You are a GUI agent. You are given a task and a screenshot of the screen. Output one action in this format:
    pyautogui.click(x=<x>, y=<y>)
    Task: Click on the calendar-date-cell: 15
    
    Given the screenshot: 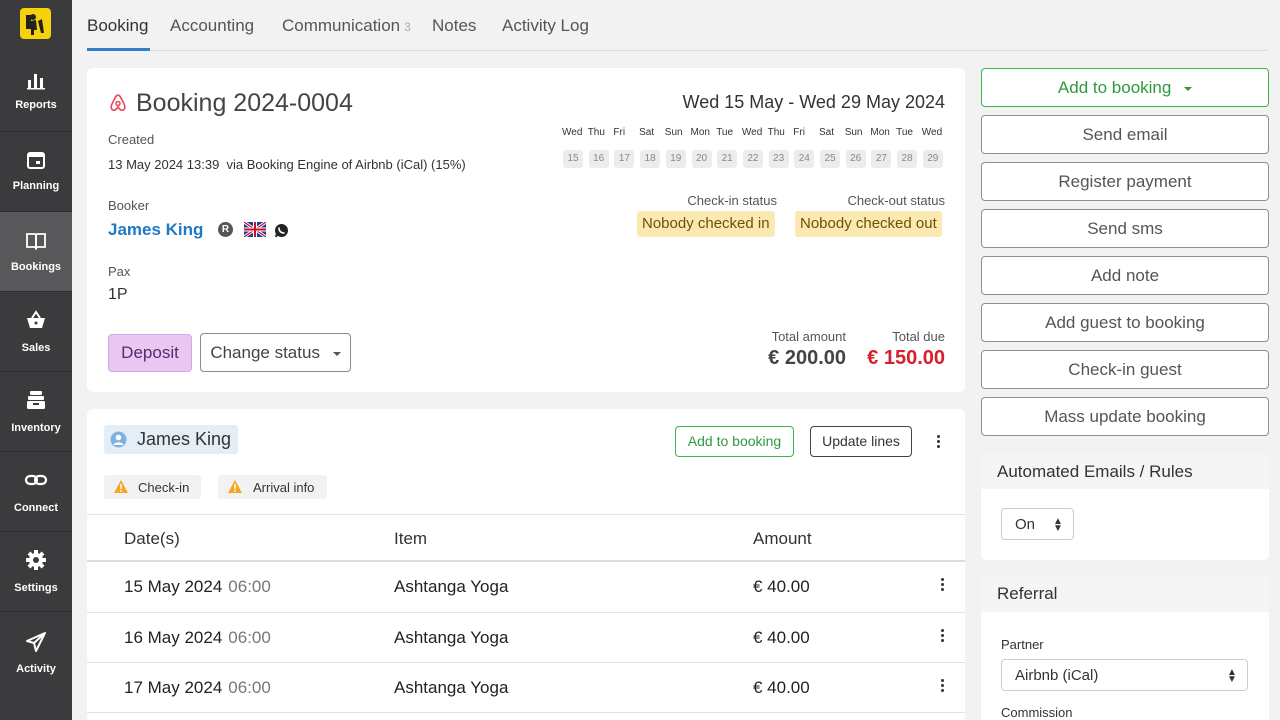 What is the action you would take?
    pyautogui.click(x=573, y=159)
    